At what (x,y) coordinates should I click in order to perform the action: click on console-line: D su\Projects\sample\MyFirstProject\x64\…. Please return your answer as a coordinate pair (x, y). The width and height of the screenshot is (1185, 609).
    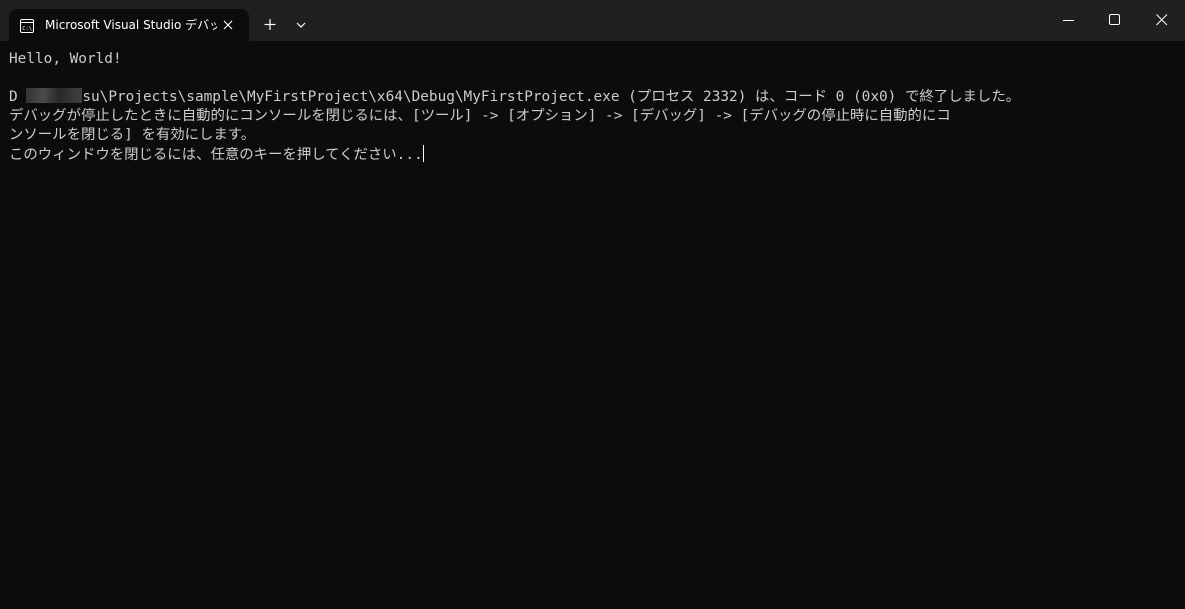
    Looking at the image, I should click on (514, 97).